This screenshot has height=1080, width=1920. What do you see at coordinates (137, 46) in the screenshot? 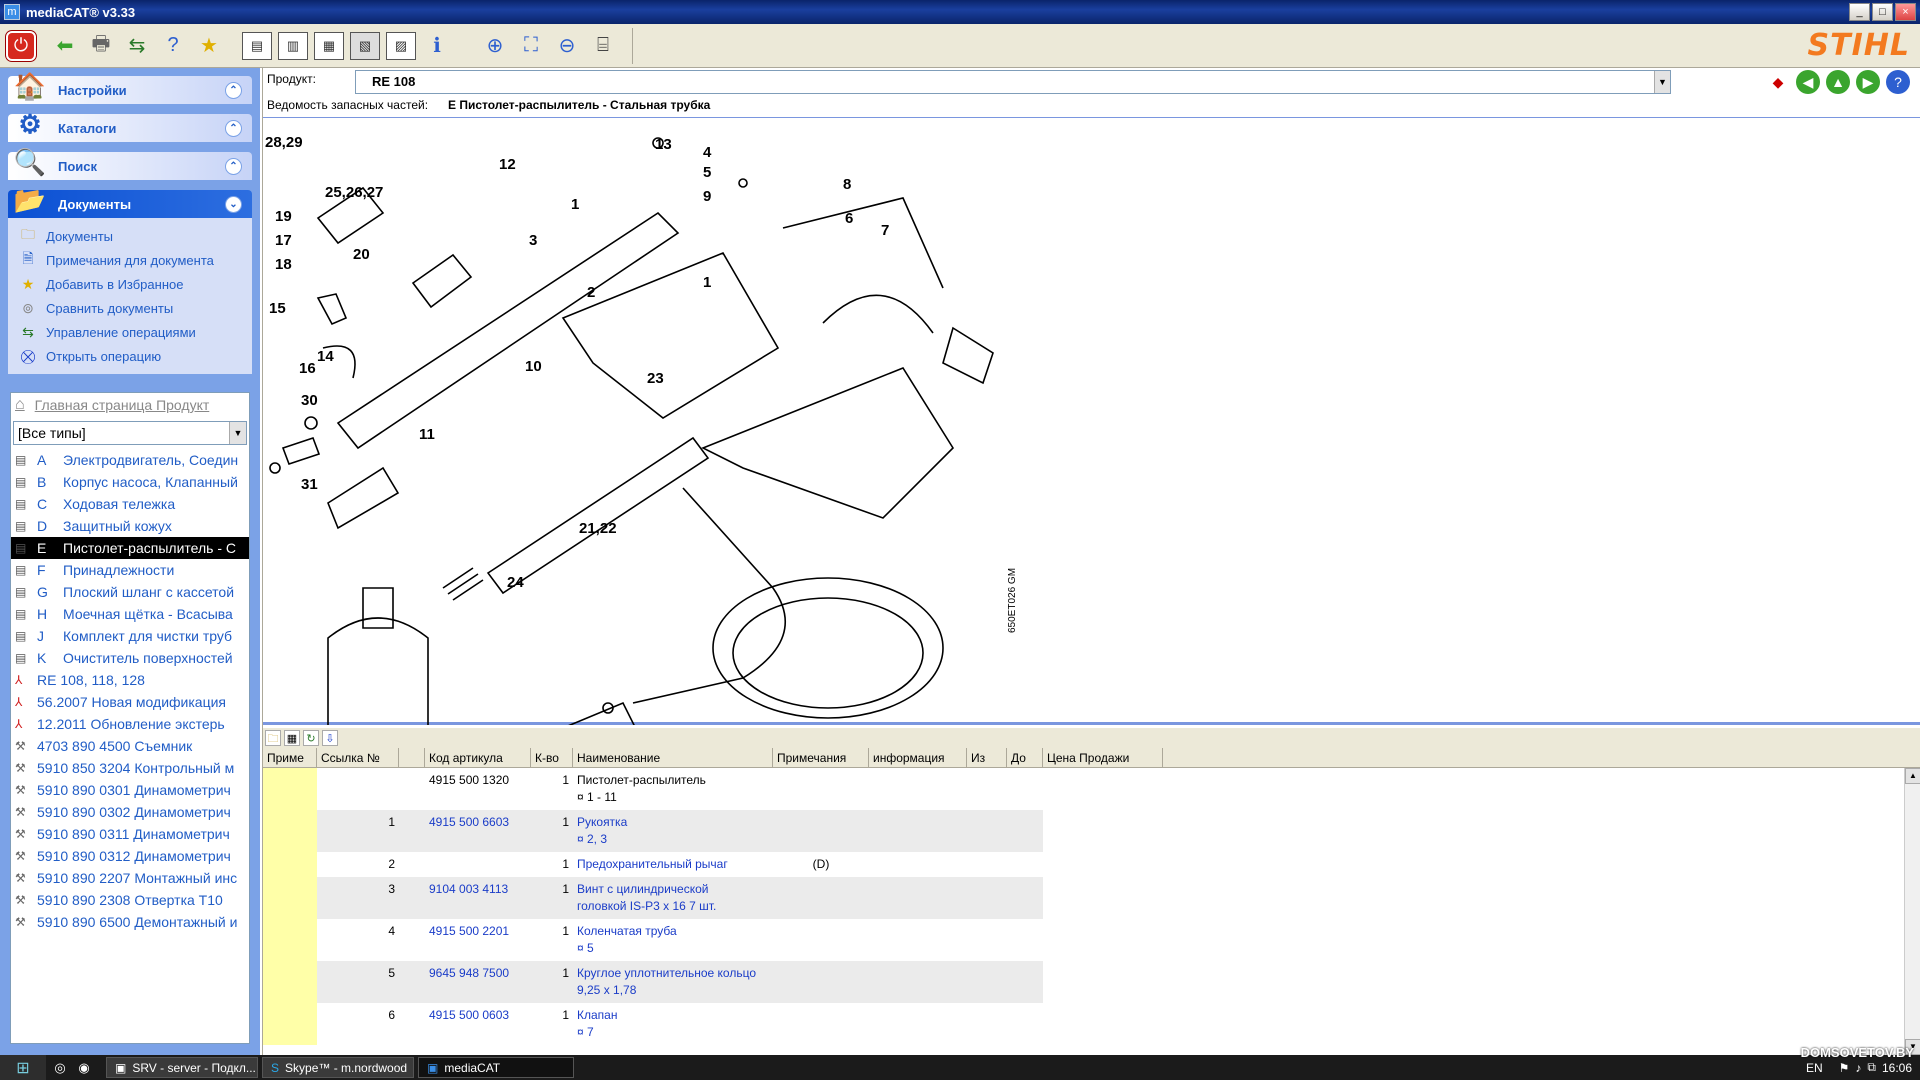
I see `sync-arrows-icon: ⇆` at bounding box center [137, 46].